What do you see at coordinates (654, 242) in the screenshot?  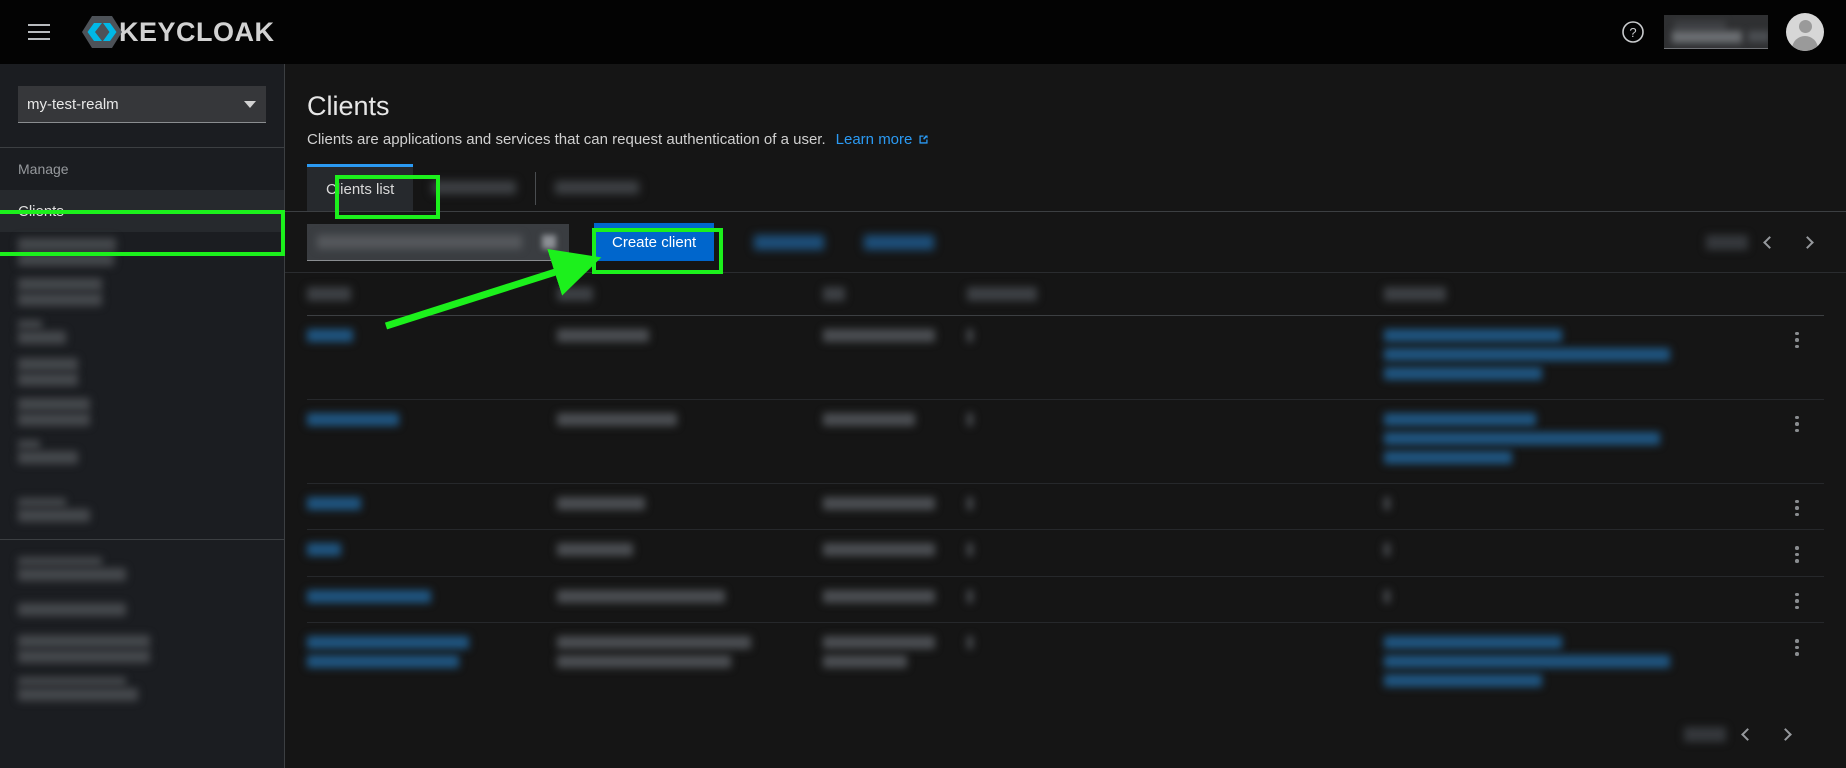 I see `create-client-button: Create client` at bounding box center [654, 242].